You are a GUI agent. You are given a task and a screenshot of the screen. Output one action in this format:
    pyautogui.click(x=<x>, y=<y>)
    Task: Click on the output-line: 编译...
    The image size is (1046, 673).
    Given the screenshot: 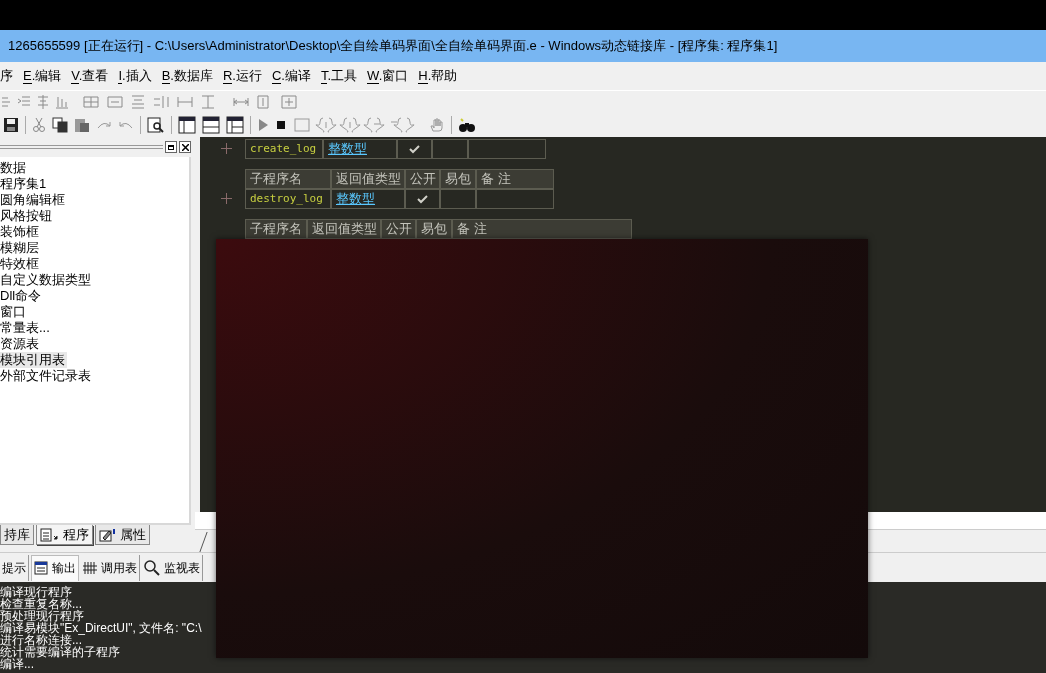 What is the action you would take?
    pyautogui.click(x=17, y=664)
    